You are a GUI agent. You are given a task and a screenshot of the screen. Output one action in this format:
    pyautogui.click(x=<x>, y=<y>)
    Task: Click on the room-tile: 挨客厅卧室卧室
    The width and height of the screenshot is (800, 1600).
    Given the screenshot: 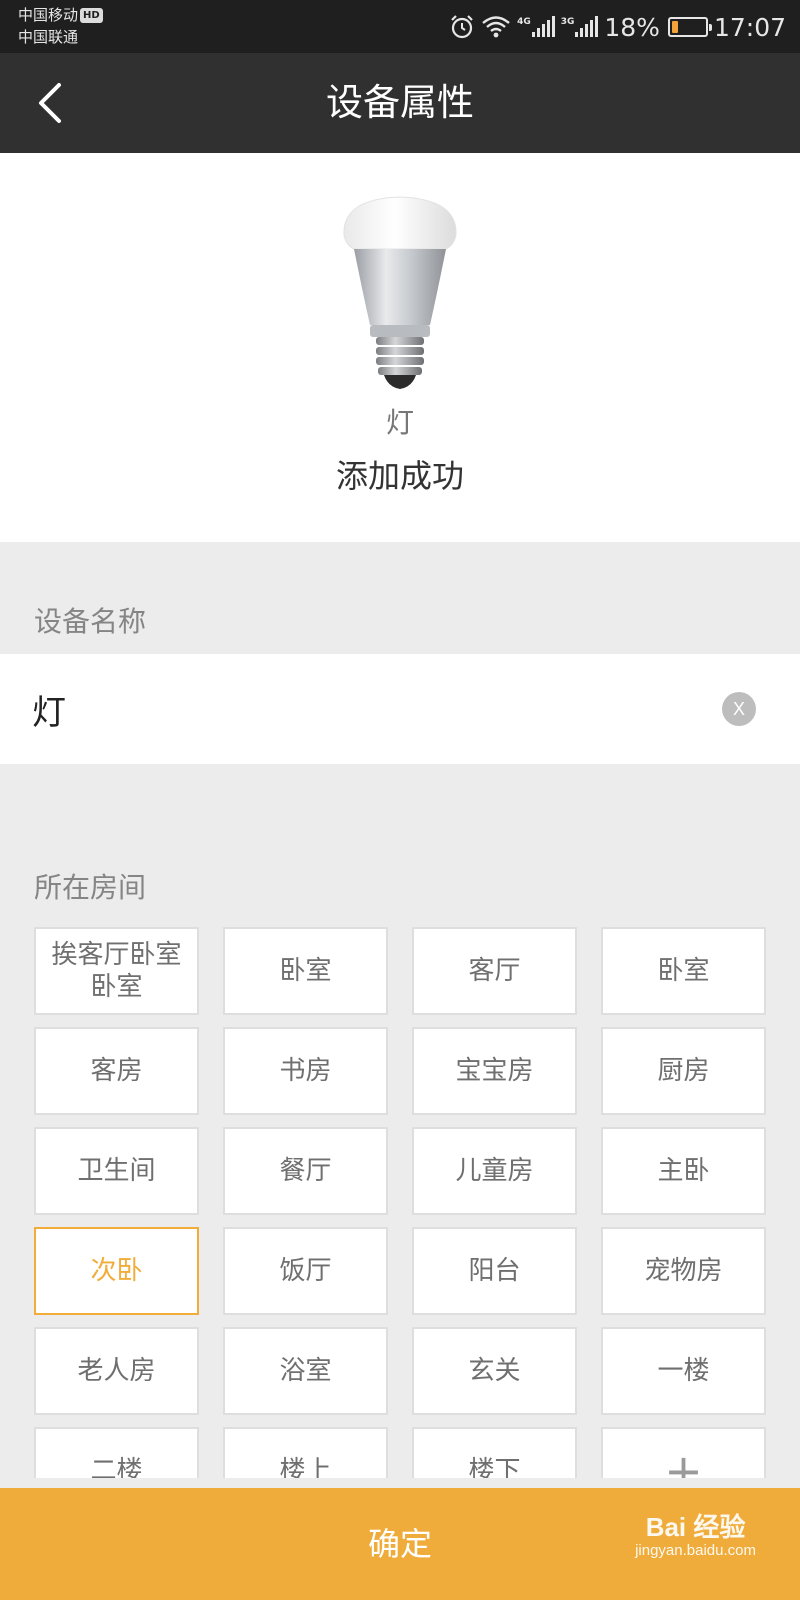 What is the action you would take?
    pyautogui.click(x=116, y=971)
    